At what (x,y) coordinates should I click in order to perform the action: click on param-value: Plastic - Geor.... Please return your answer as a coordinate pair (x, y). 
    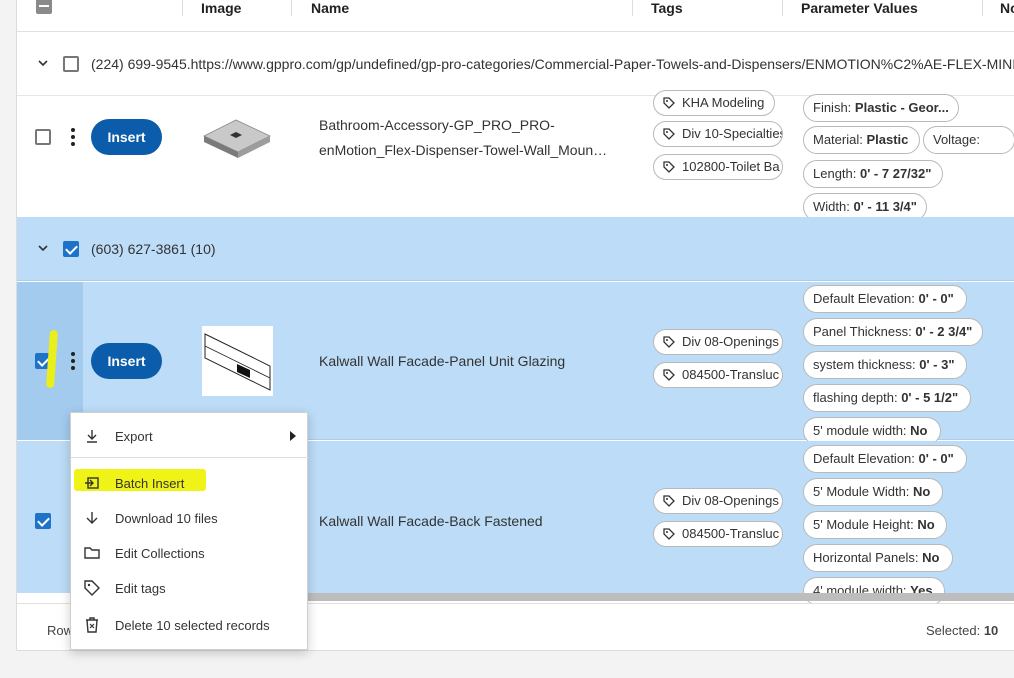
    Looking at the image, I should click on (901, 107).